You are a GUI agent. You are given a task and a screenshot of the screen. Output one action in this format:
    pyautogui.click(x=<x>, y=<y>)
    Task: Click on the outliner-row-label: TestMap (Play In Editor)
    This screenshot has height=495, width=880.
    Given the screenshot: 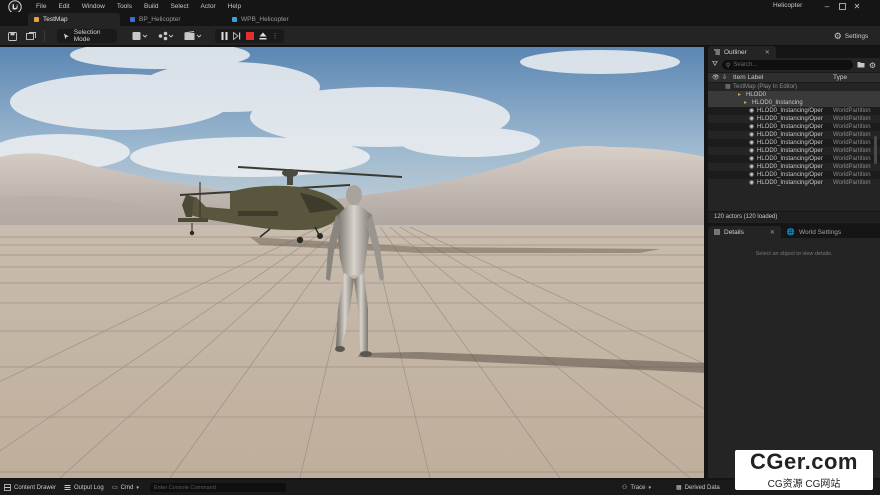 What is the action you would take?
    pyautogui.click(x=765, y=86)
    